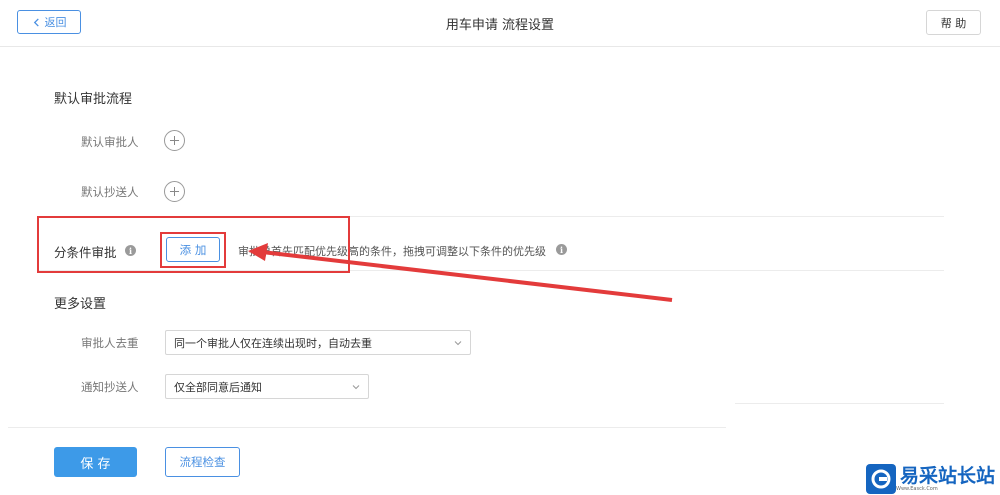  Describe the element at coordinates (267, 386) in the screenshot. I see `notify-select: 仅全部同意后通知` at that location.